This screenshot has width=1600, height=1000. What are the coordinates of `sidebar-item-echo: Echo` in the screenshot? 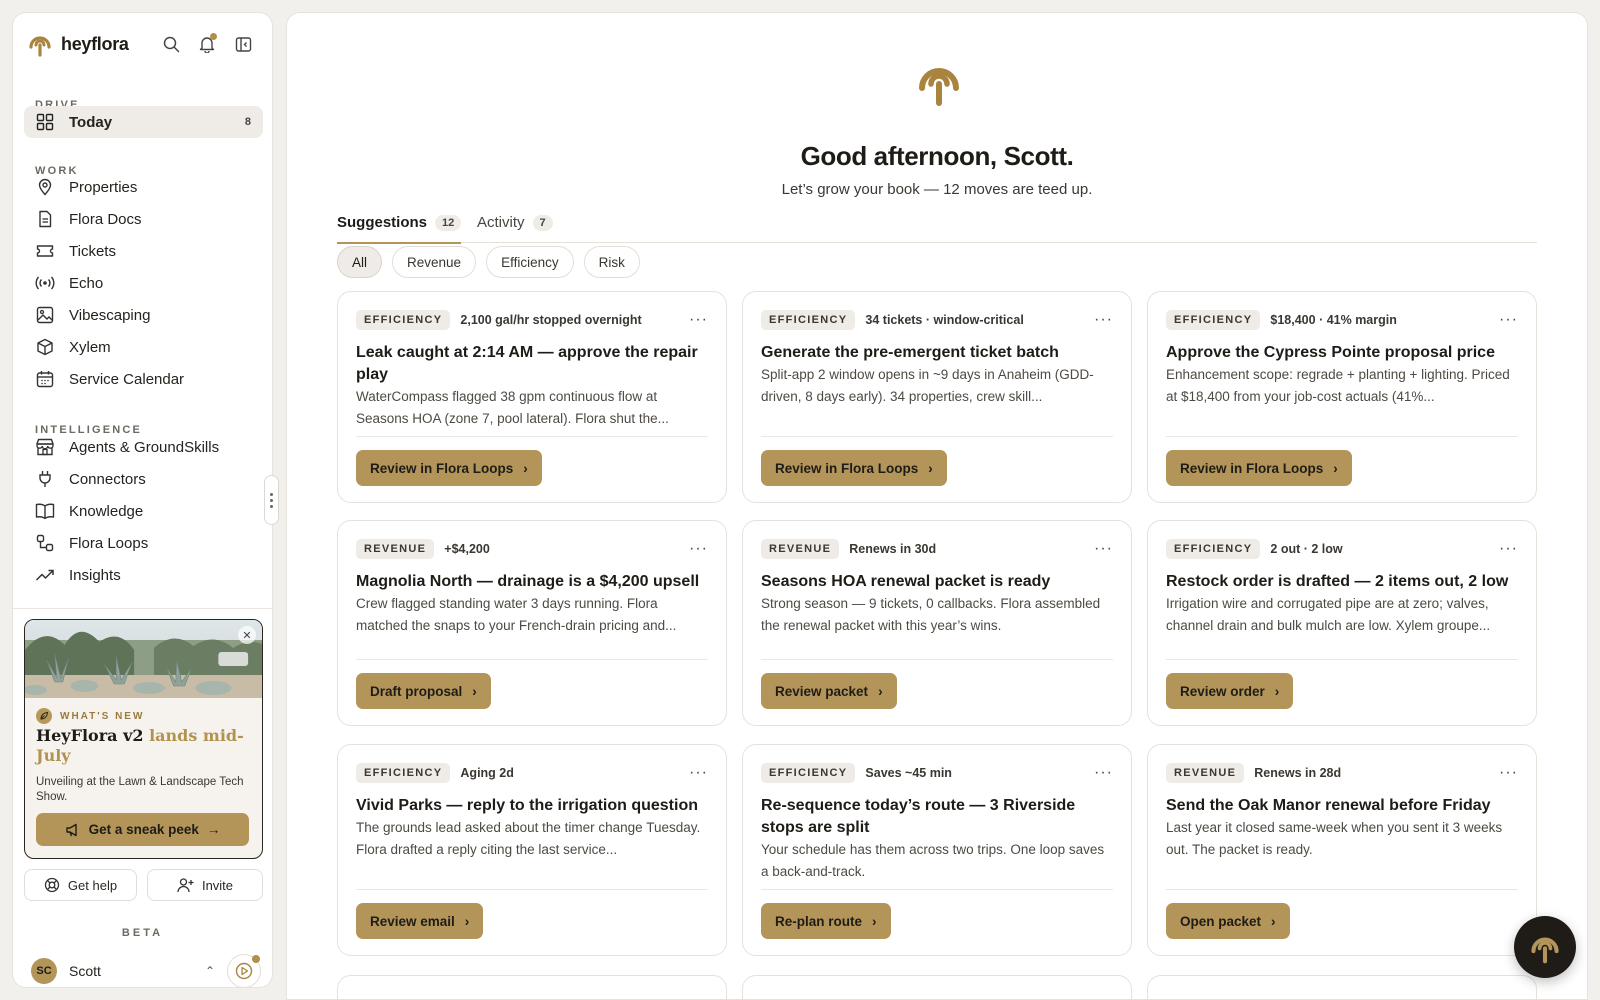 It's located at (143, 283).